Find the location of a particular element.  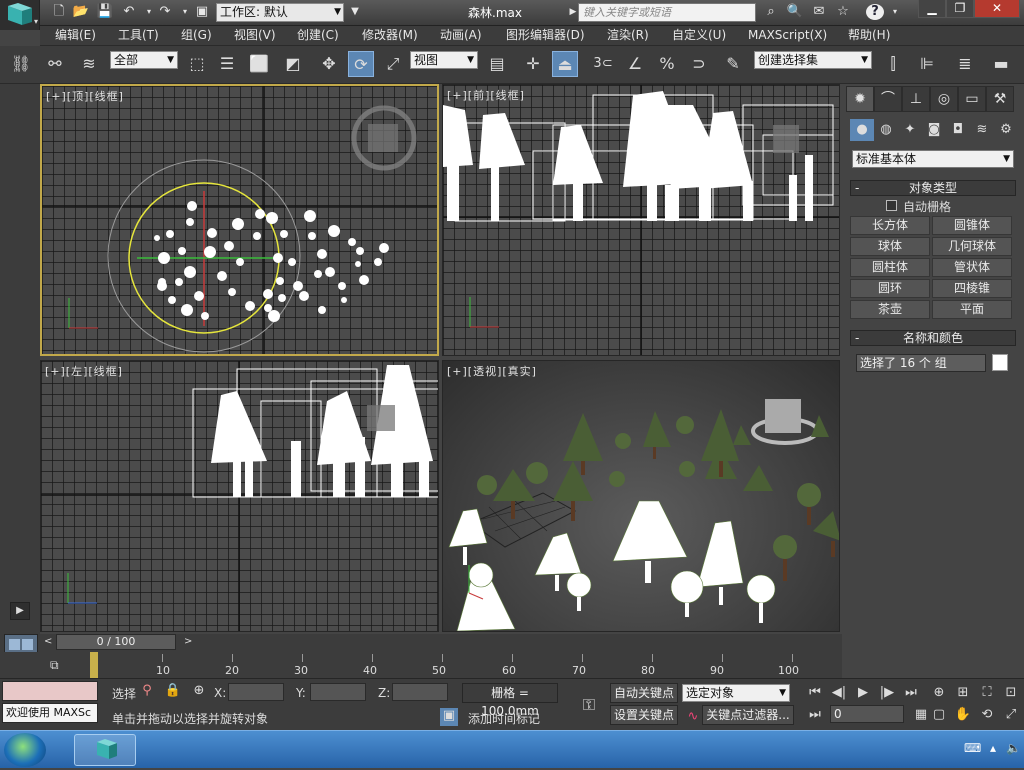

select-manipulate-icon: ✛ is located at coordinates (533, 64).